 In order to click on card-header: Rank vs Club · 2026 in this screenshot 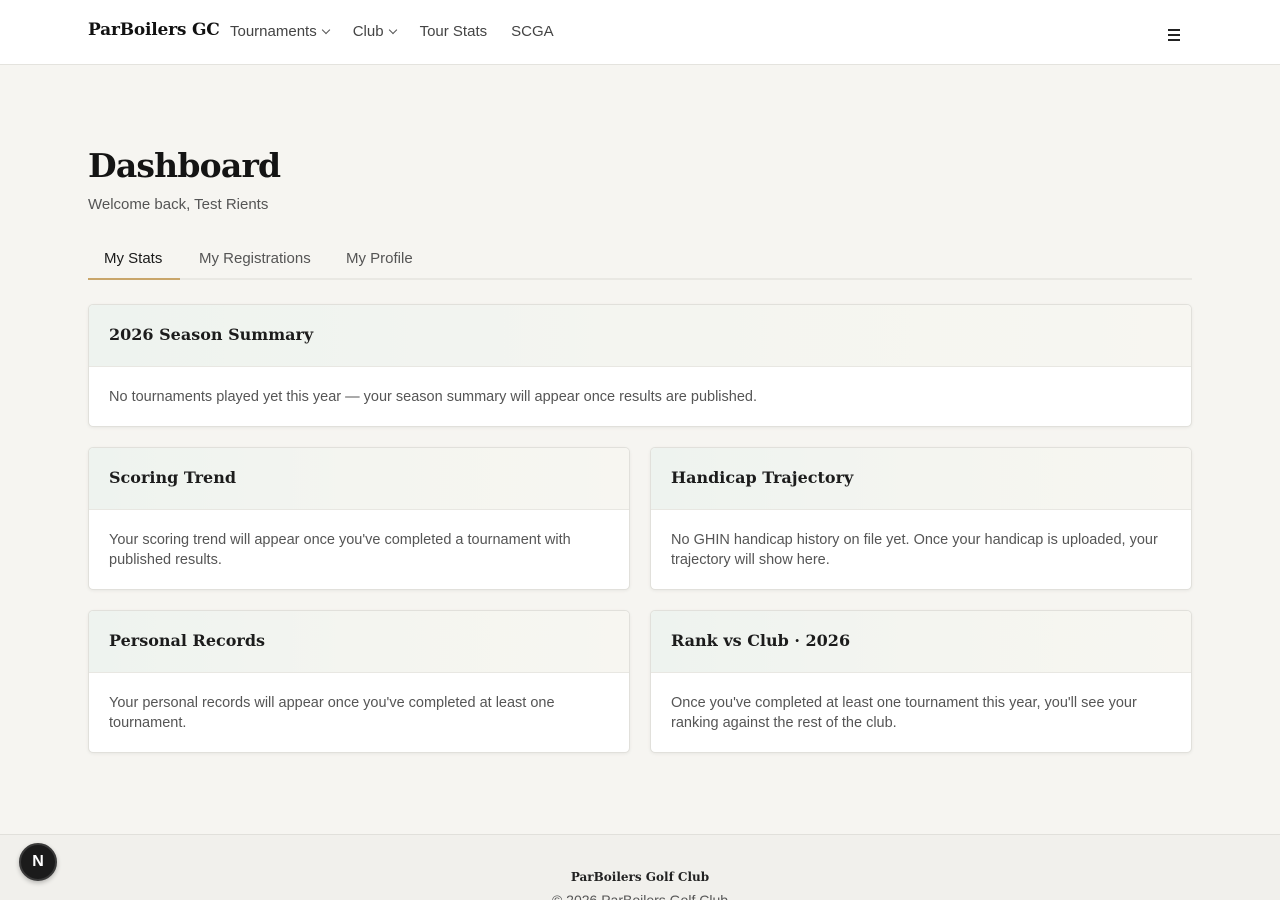, I will do `click(921, 642)`.